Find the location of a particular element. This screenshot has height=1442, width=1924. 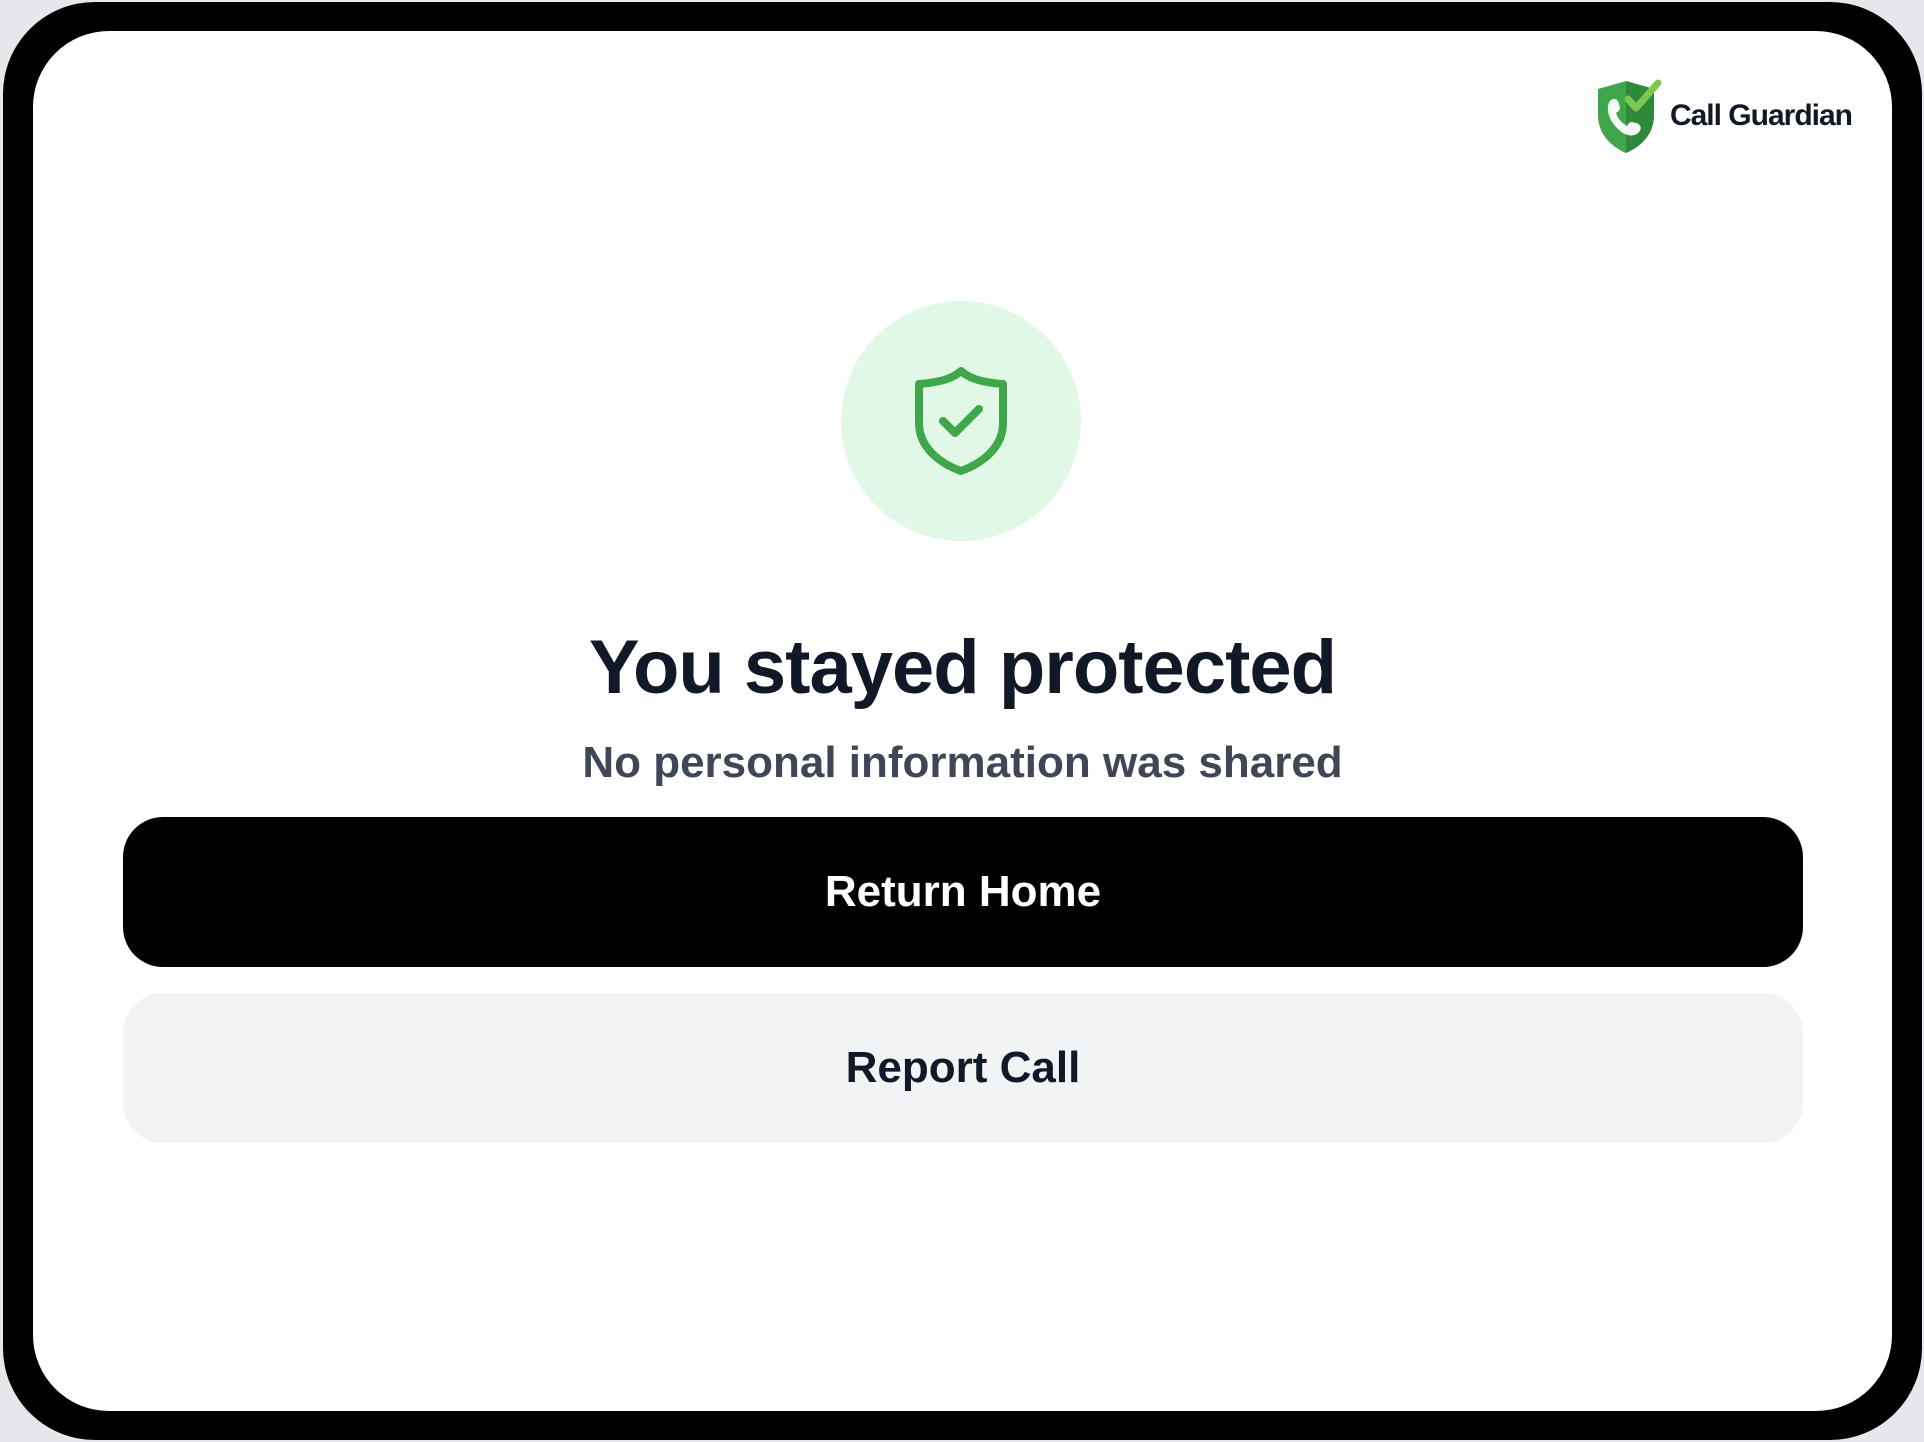

brand-header: Call Guardian is located at coordinates (1722, 116).